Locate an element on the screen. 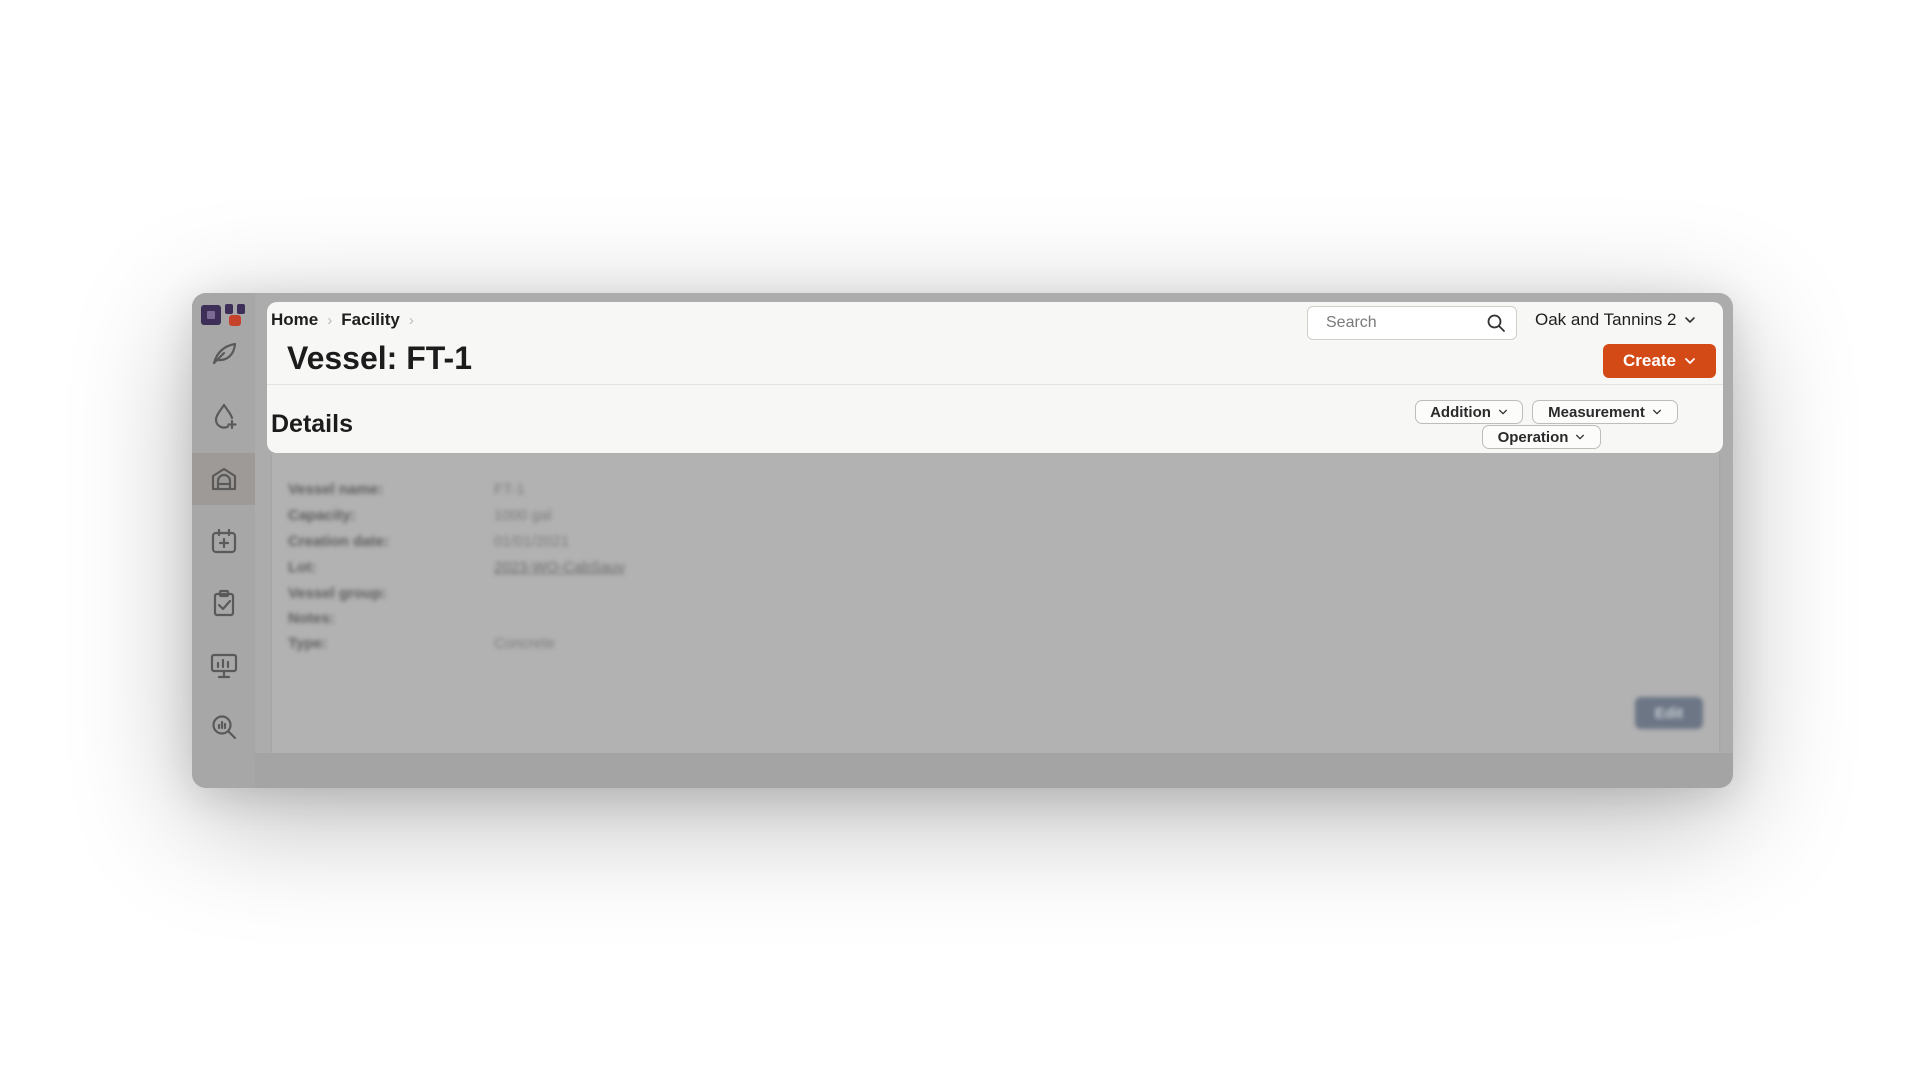  sidebar-item-calendar is located at coordinates (223, 541).